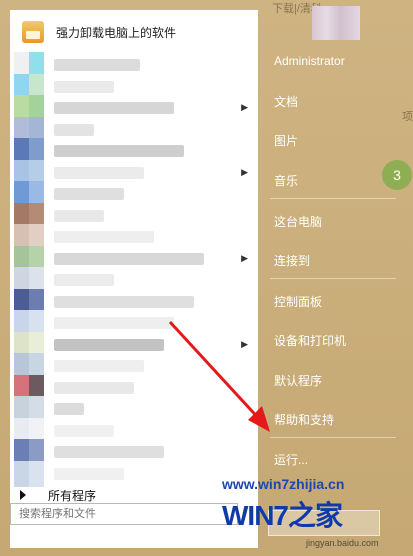  I want to click on arrow-shaft, so click(216, 372).